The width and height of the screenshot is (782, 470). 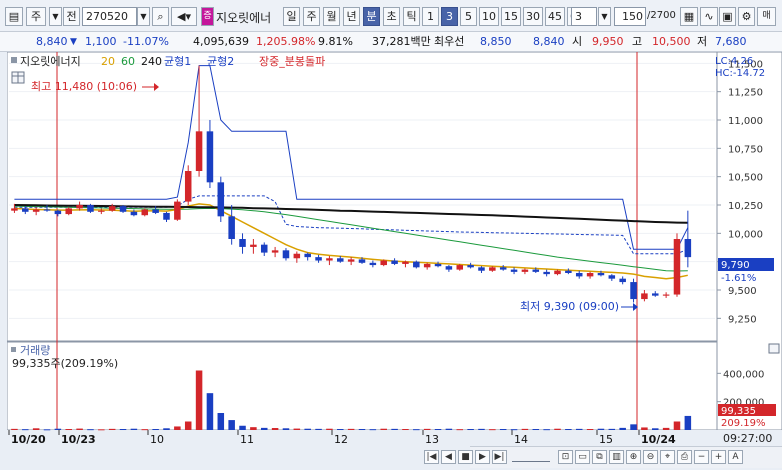 I want to click on y-tick-label: 9,250, so click(x=742, y=319).